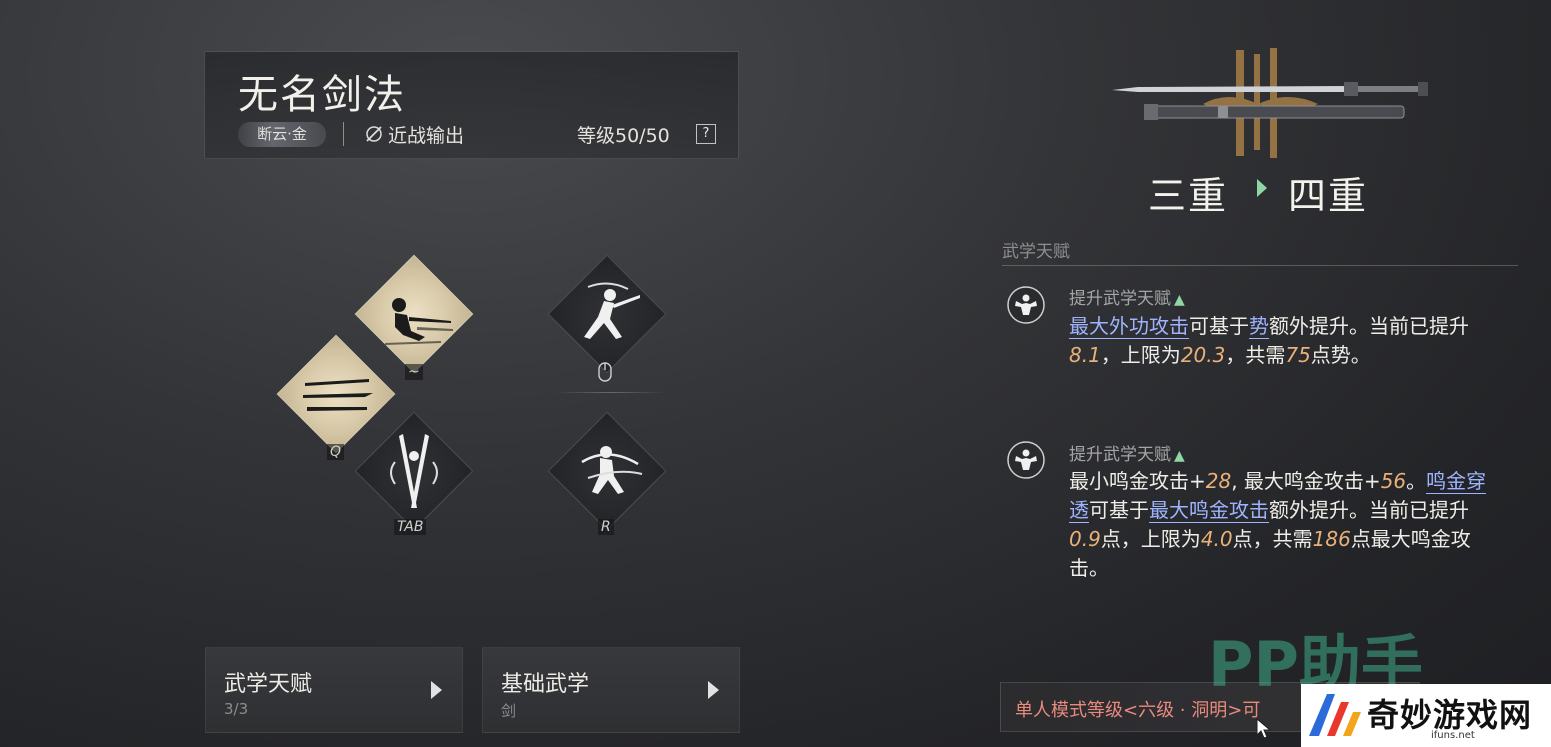 Image resolution: width=1551 pixels, height=747 pixels. What do you see at coordinates (605, 372) in the screenshot?
I see `mouse-icon` at bounding box center [605, 372].